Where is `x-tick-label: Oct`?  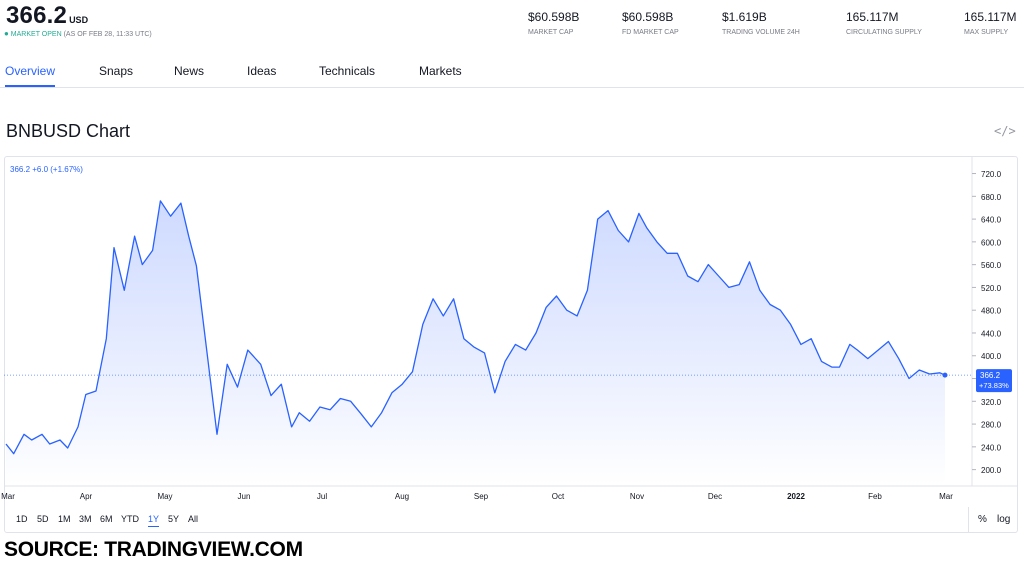
x-tick-label: Oct is located at coordinates (558, 496).